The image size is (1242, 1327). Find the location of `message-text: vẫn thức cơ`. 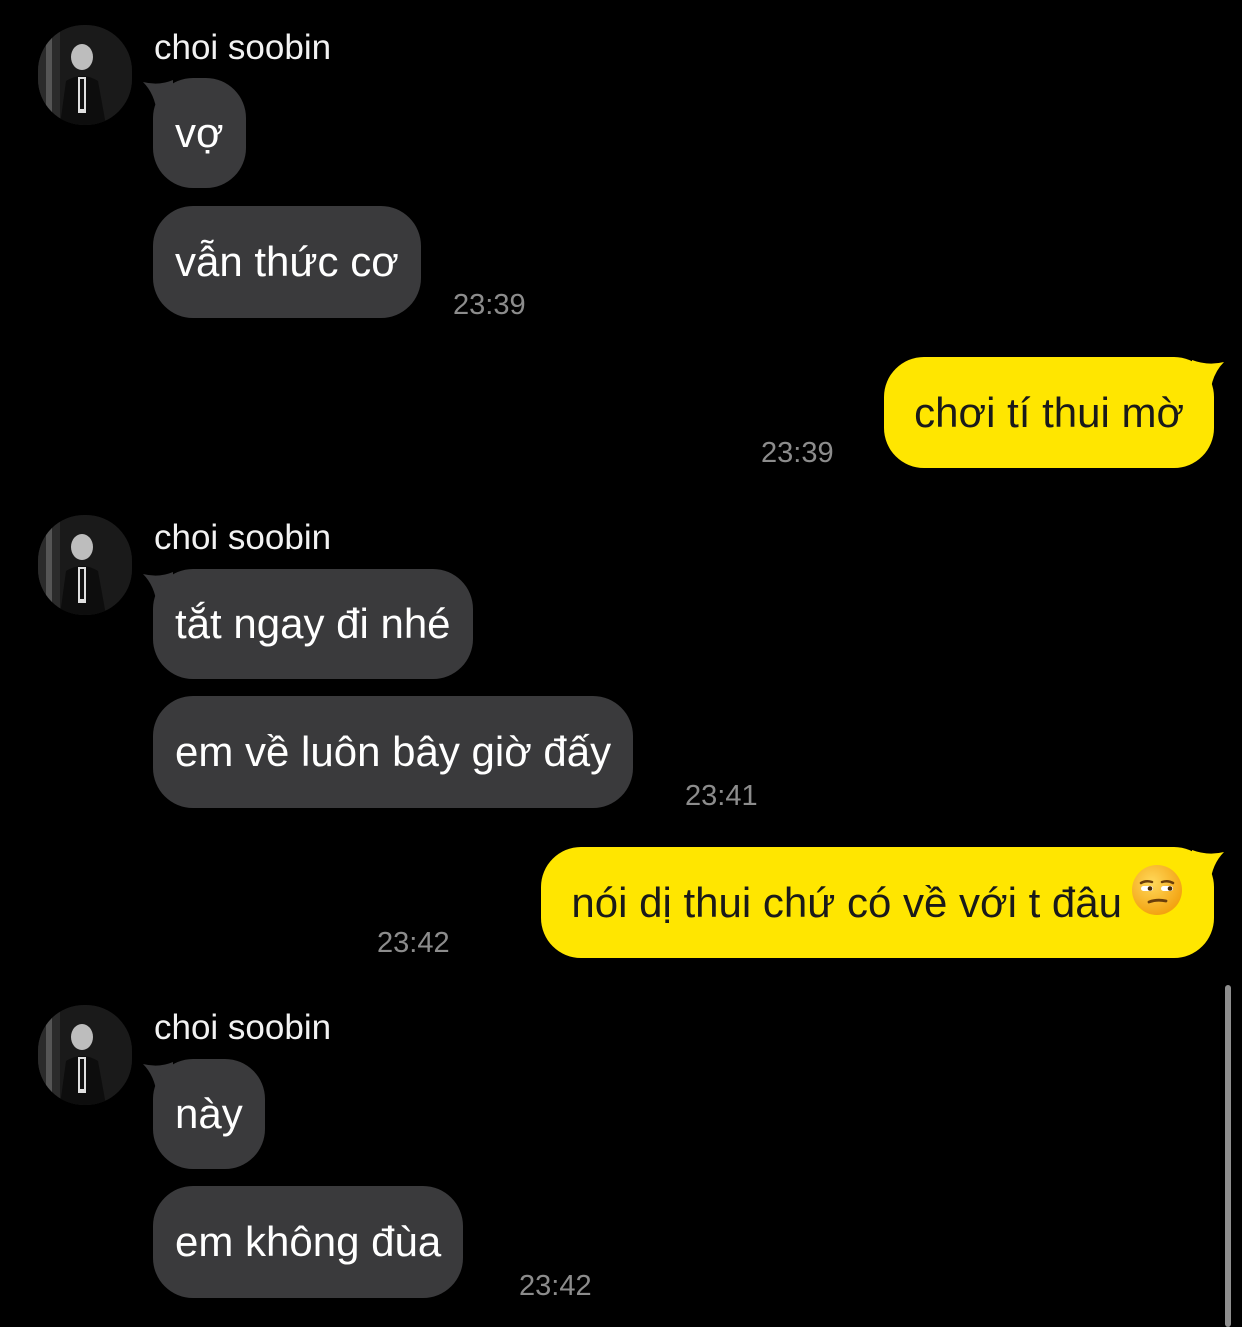

message-text: vẫn thức cơ is located at coordinates (287, 261).